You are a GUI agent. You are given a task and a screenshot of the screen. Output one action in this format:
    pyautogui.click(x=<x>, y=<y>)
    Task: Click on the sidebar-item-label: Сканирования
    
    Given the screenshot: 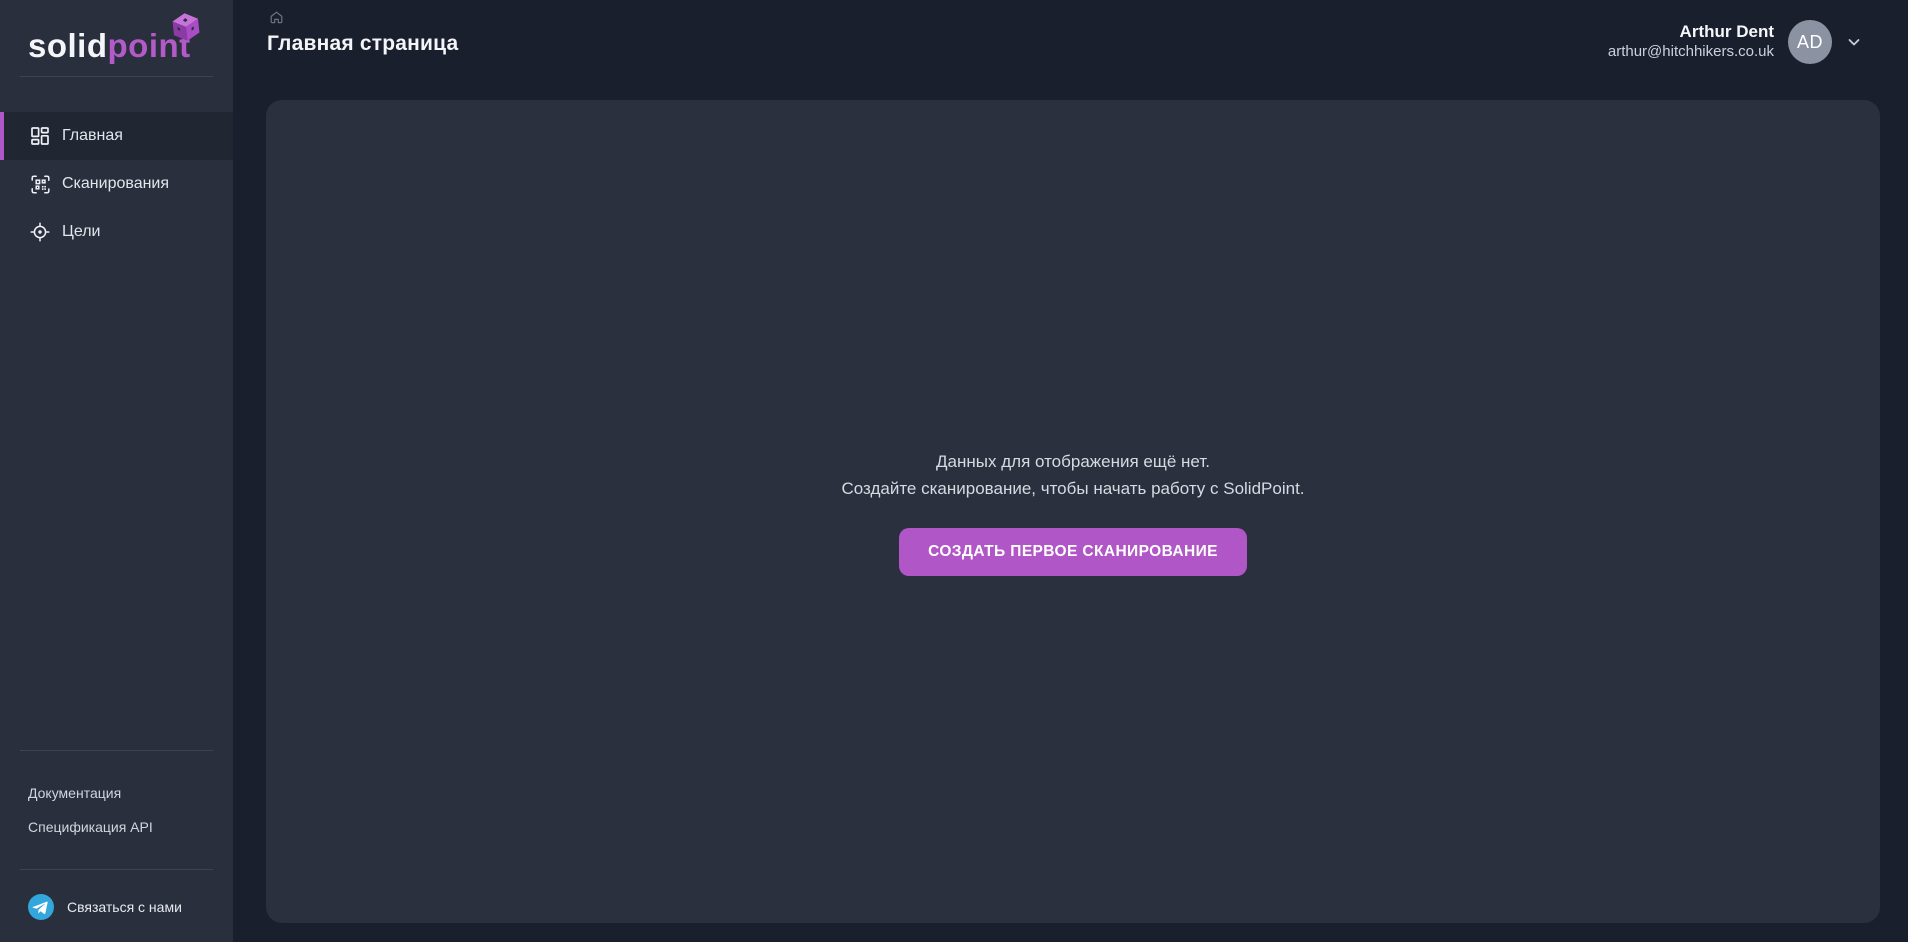 What is the action you would take?
    pyautogui.click(x=116, y=183)
    